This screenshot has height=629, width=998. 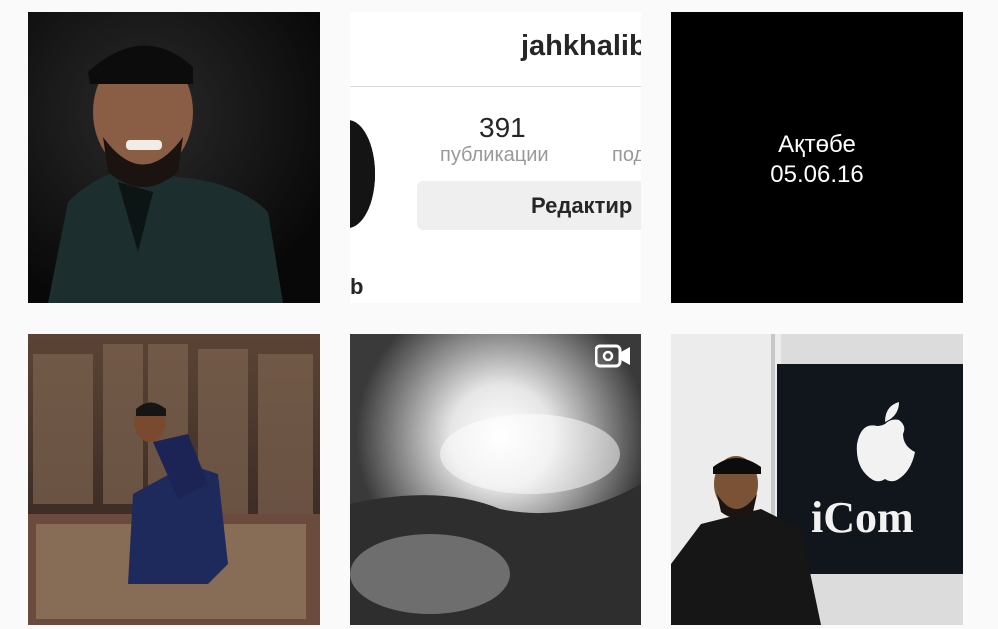 I want to click on profile-username: jahkhalib, so click(x=581, y=46).